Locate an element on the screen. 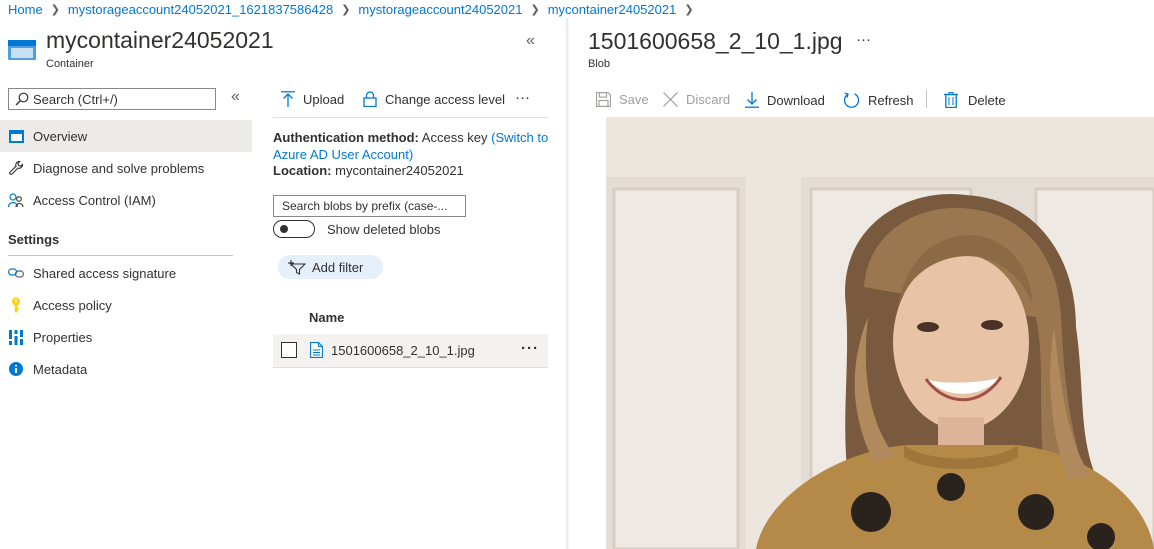  auth-method-value: Access key is located at coordinates (454, 137).